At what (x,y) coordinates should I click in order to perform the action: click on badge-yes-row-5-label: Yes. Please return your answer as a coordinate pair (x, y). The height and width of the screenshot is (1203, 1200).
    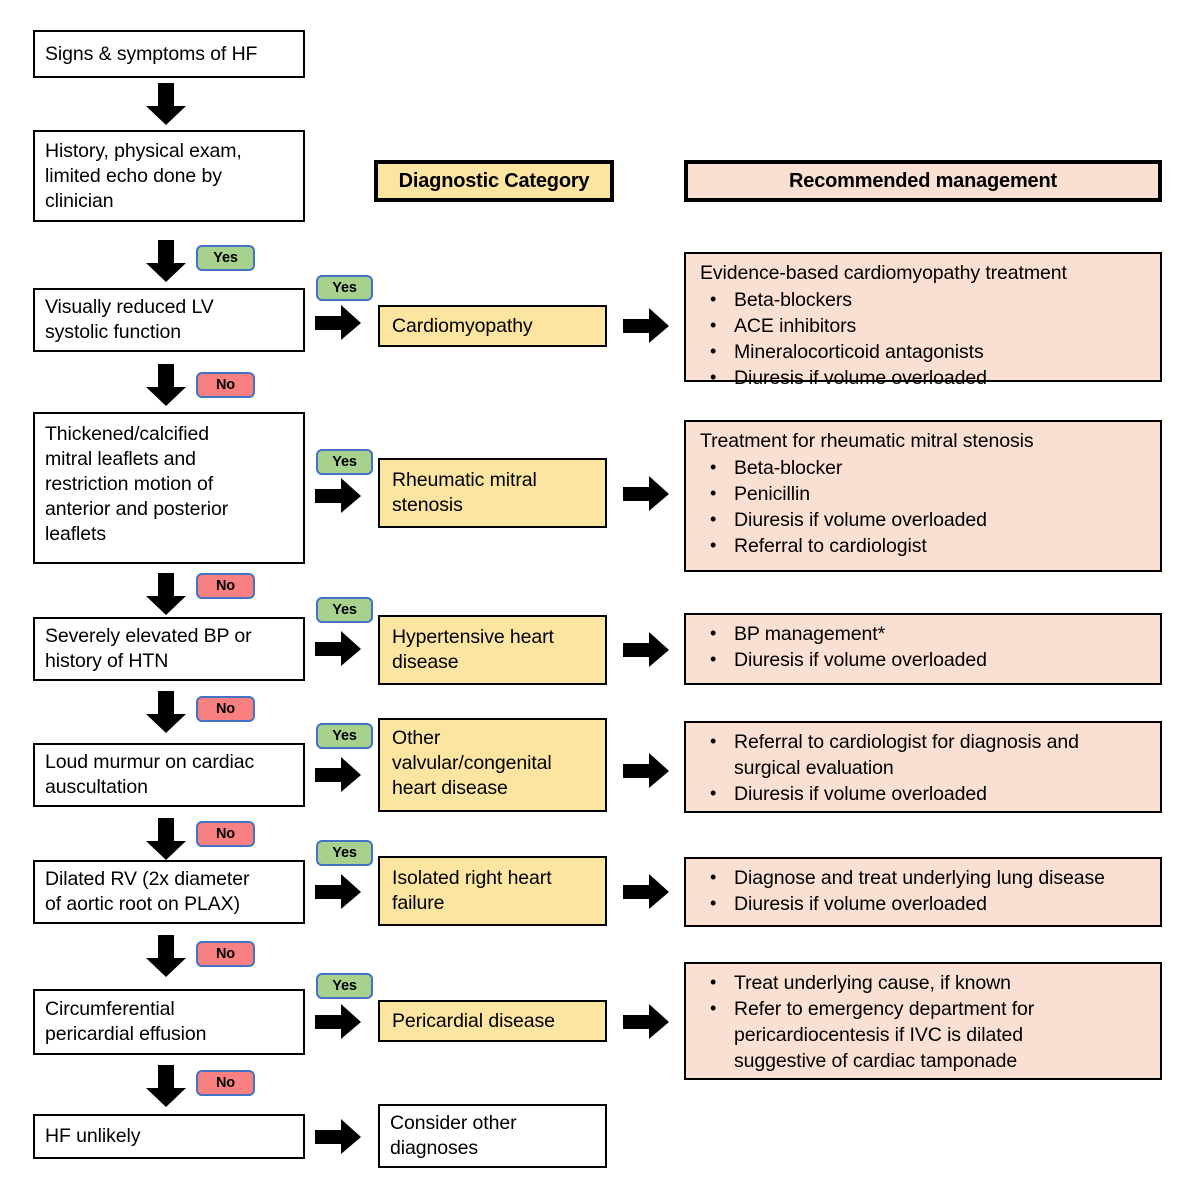
    Looking at the image, I should click on (344, 853).